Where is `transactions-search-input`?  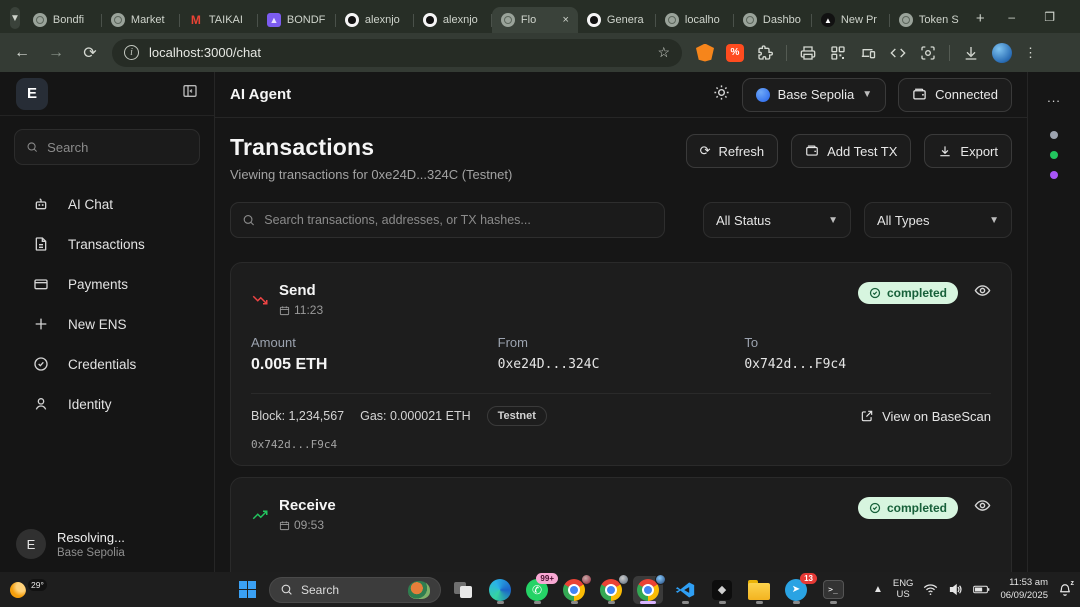 transactions-search-input is located at coordinates (458, 220).